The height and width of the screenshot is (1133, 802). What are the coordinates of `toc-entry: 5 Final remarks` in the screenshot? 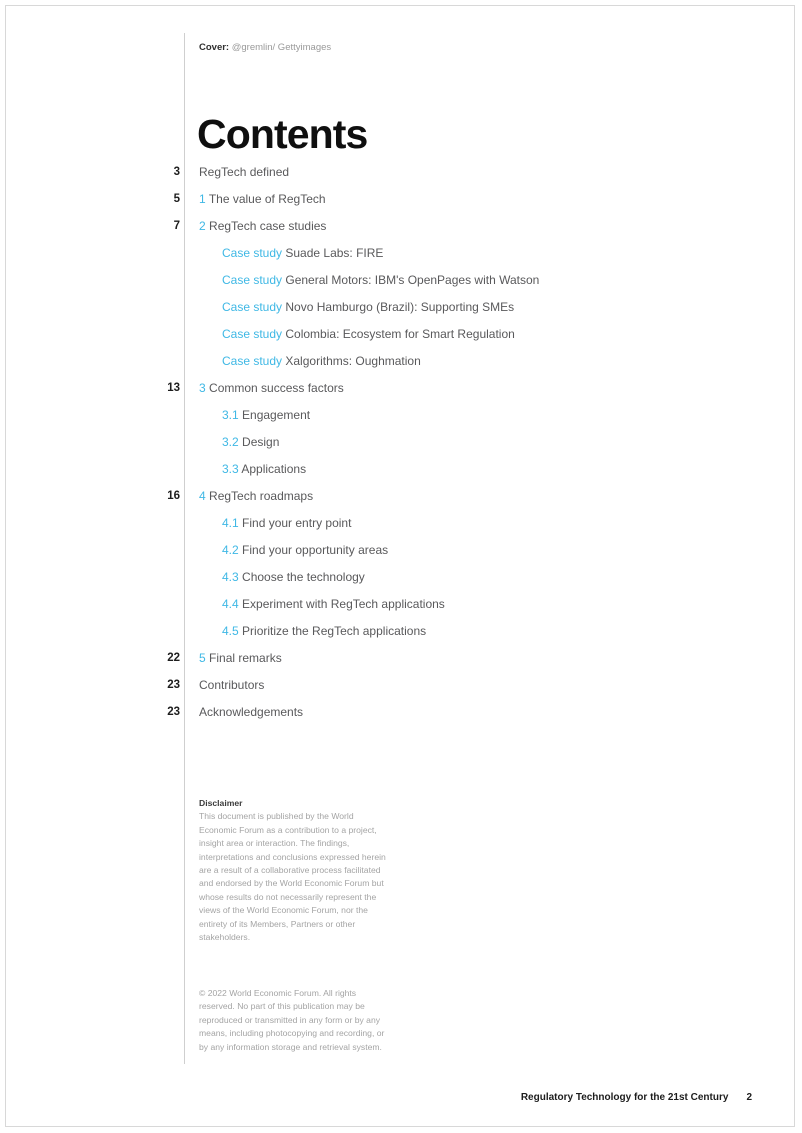 It's located at (240, 658).